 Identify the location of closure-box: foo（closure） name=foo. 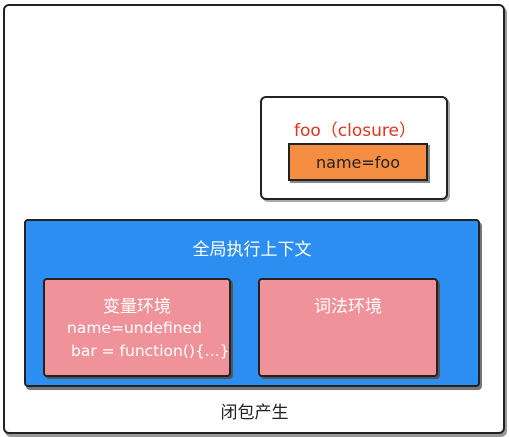
(354, 148).